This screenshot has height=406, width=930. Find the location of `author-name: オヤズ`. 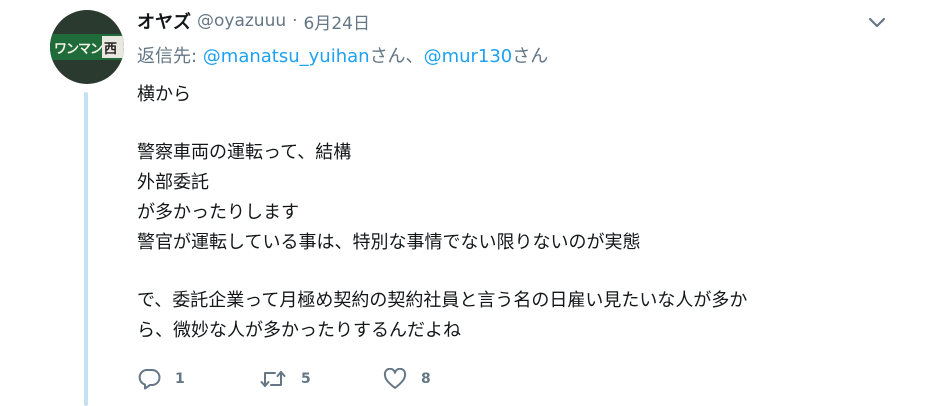

author-name: オヤズ is located at coordinates (164, 21).